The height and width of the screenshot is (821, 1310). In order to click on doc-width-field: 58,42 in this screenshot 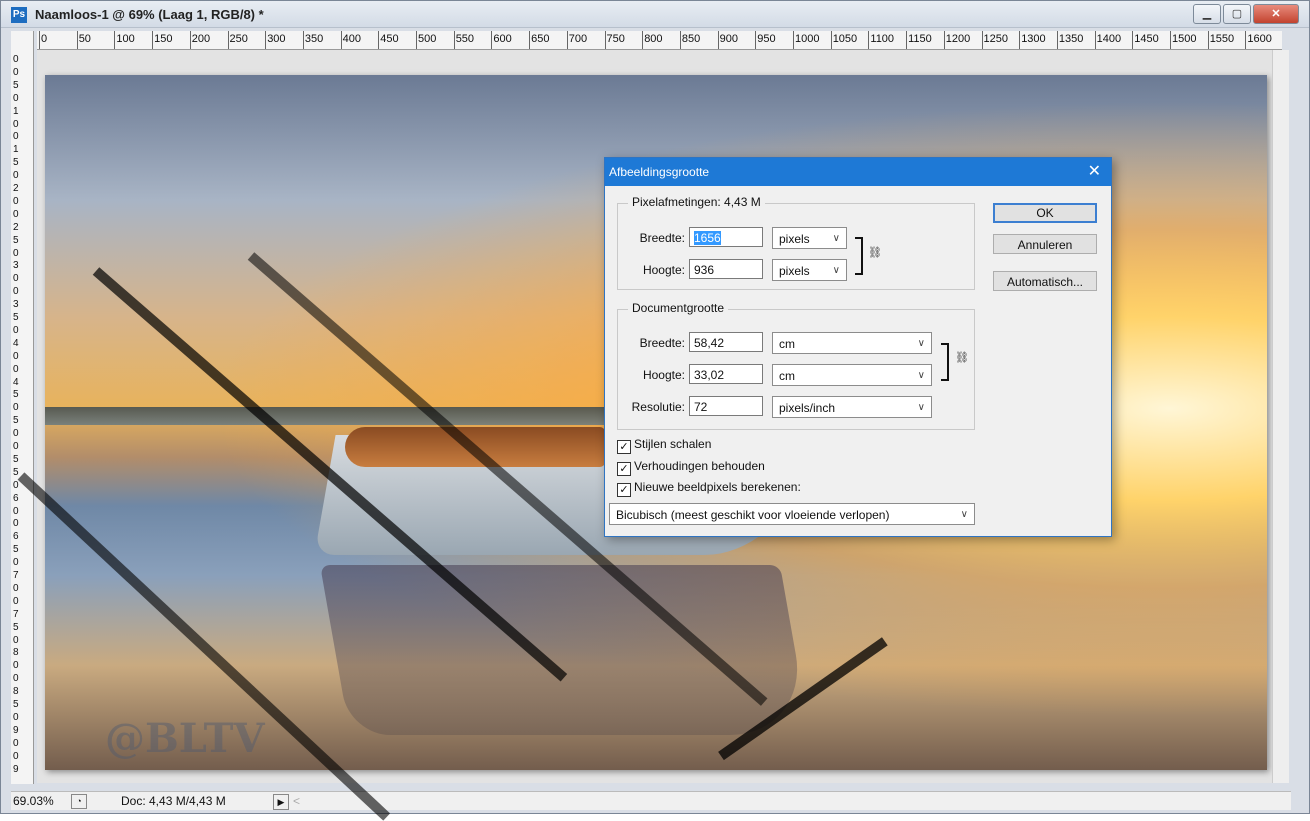, I will do `click(726, 342)`.